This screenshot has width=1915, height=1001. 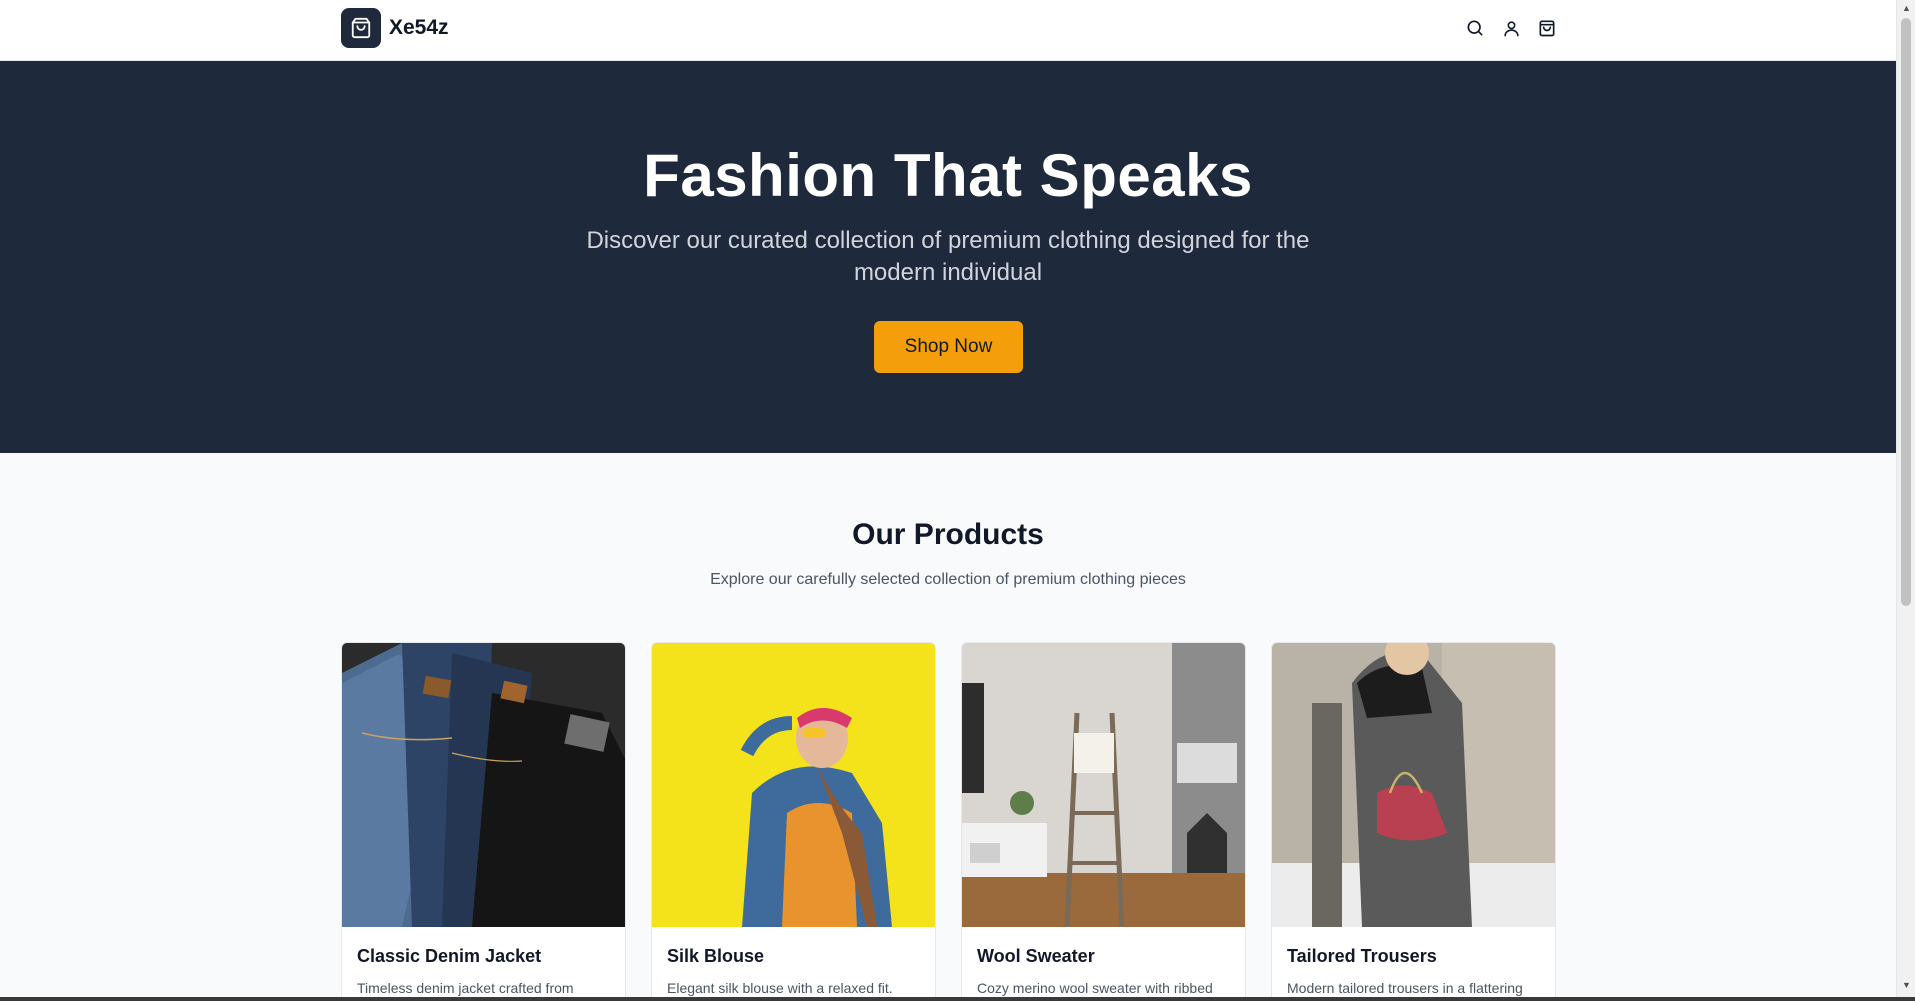 I want to click on logo, so click(x=361, y=28).